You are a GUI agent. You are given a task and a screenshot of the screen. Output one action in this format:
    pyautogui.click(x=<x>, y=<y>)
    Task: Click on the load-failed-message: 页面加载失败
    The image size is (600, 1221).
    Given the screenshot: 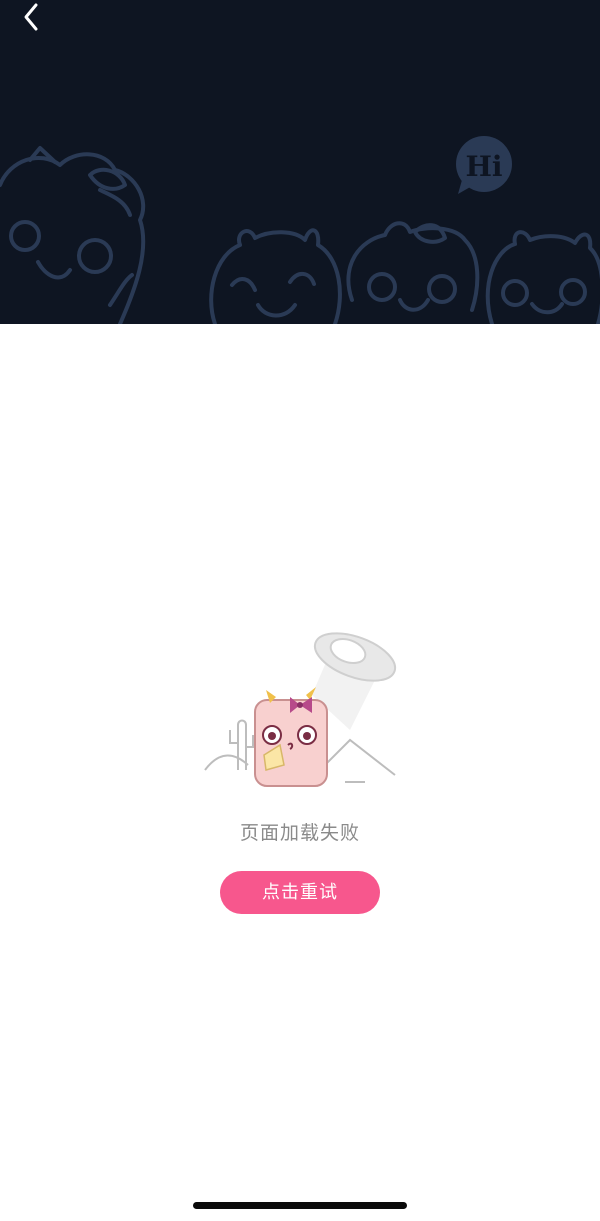 What is the action you would take?
    pyautogui.click(x=299, y=833)
    